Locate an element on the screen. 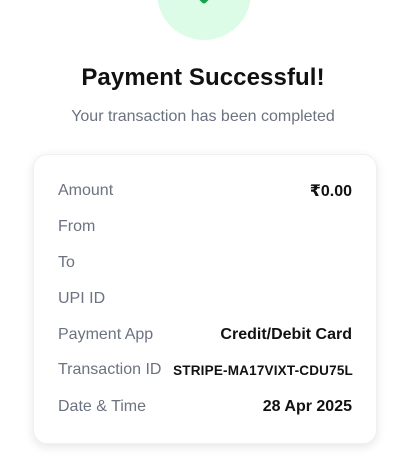  from-label: From is located at coordinates (77, 226).